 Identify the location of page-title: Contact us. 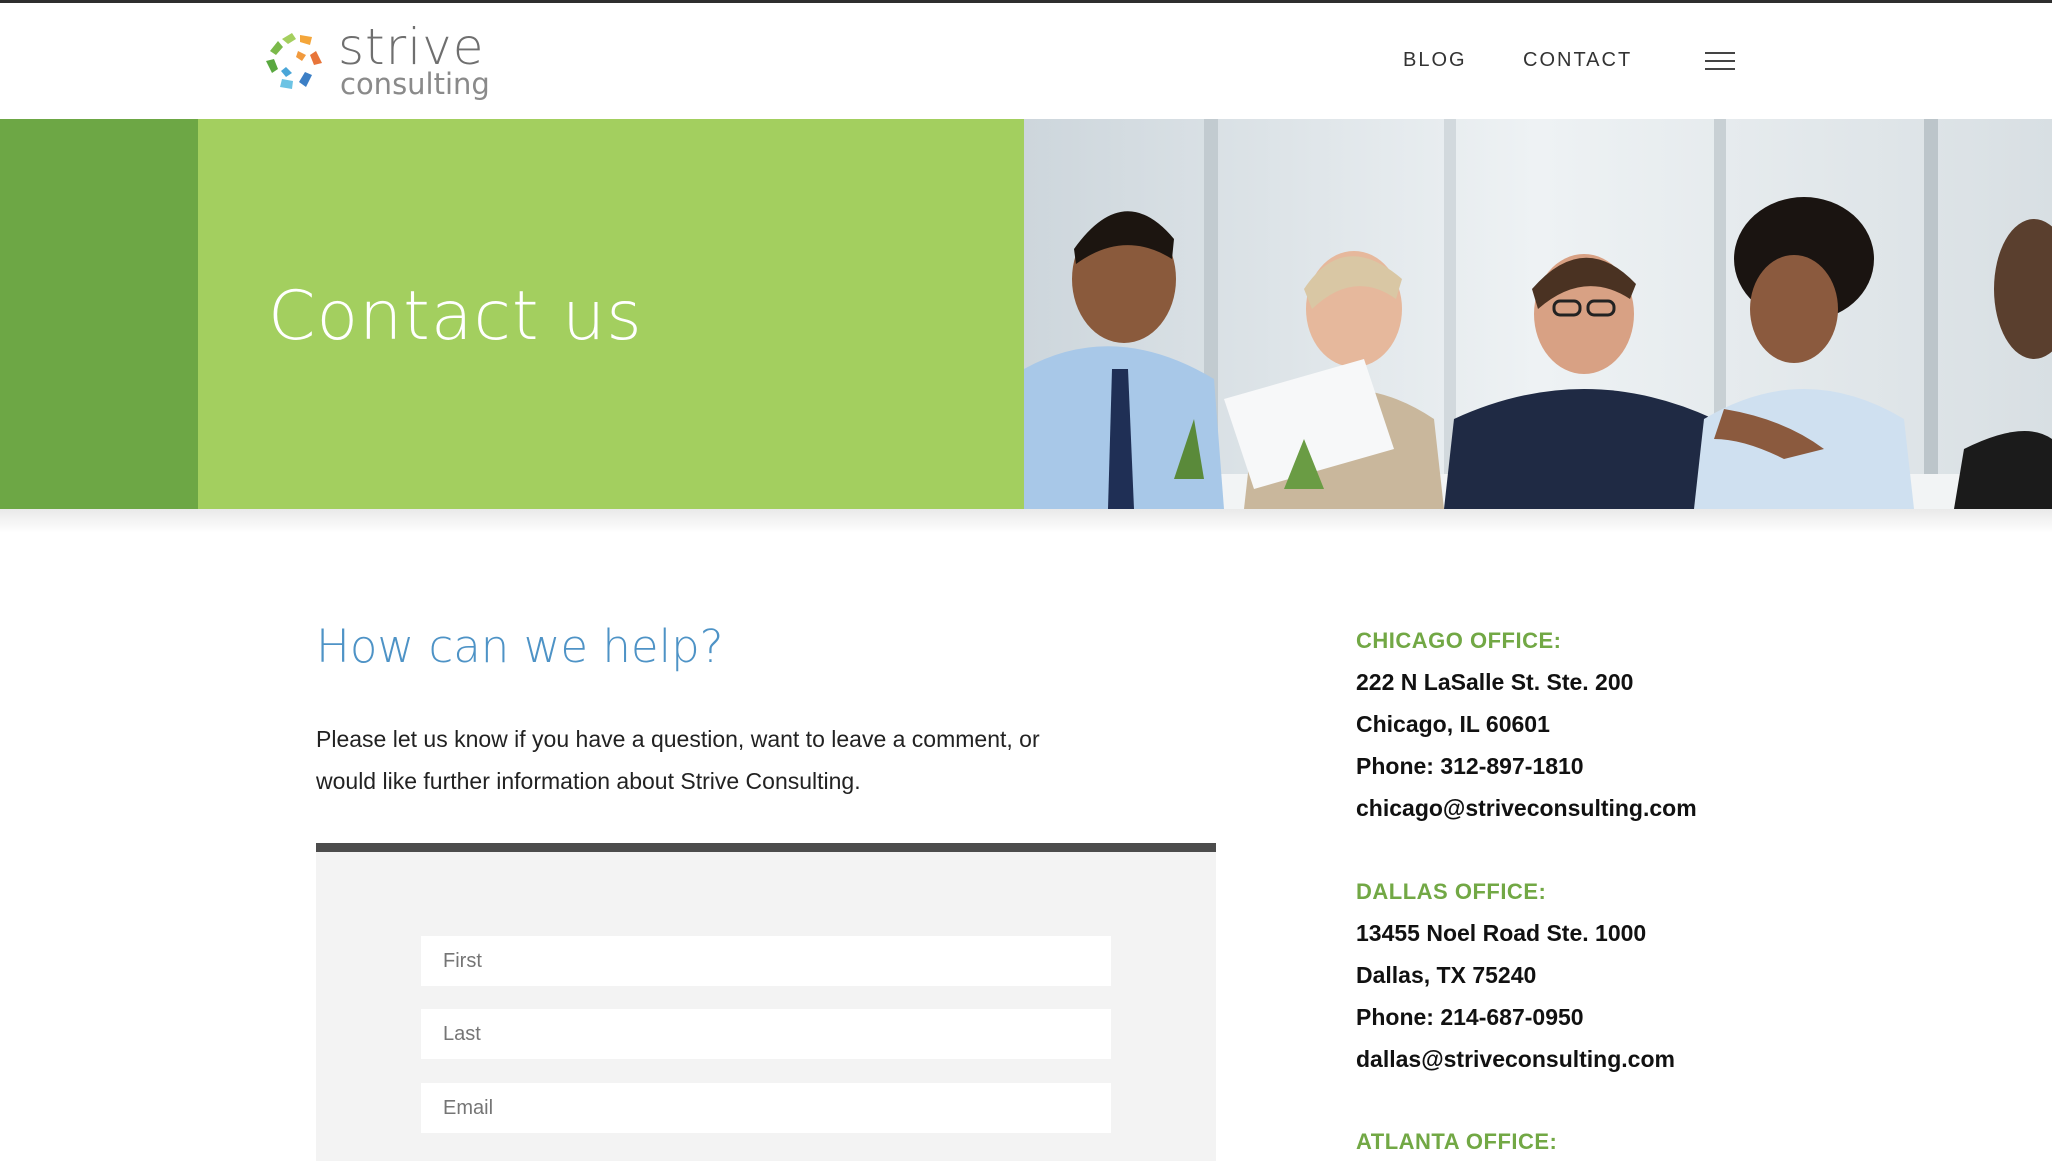
(455, 316).